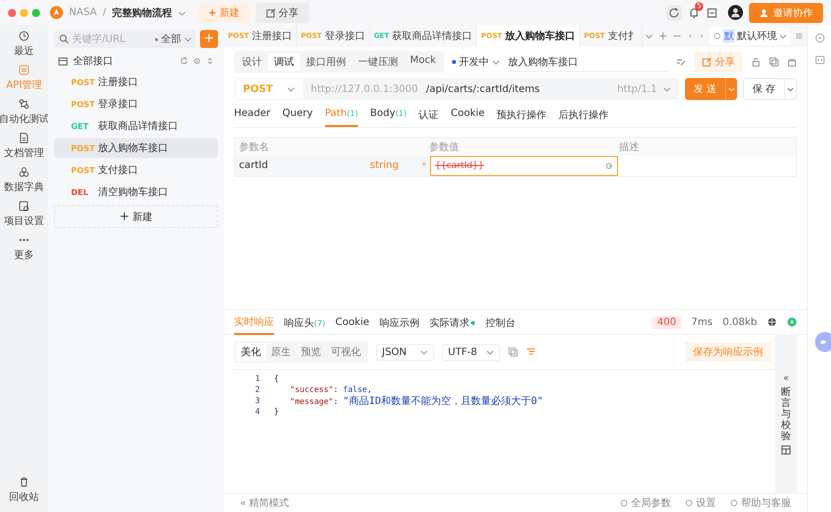 This screenshot has width=831, height=512. I want to click on filter-select: 全部, so click(175, 39).